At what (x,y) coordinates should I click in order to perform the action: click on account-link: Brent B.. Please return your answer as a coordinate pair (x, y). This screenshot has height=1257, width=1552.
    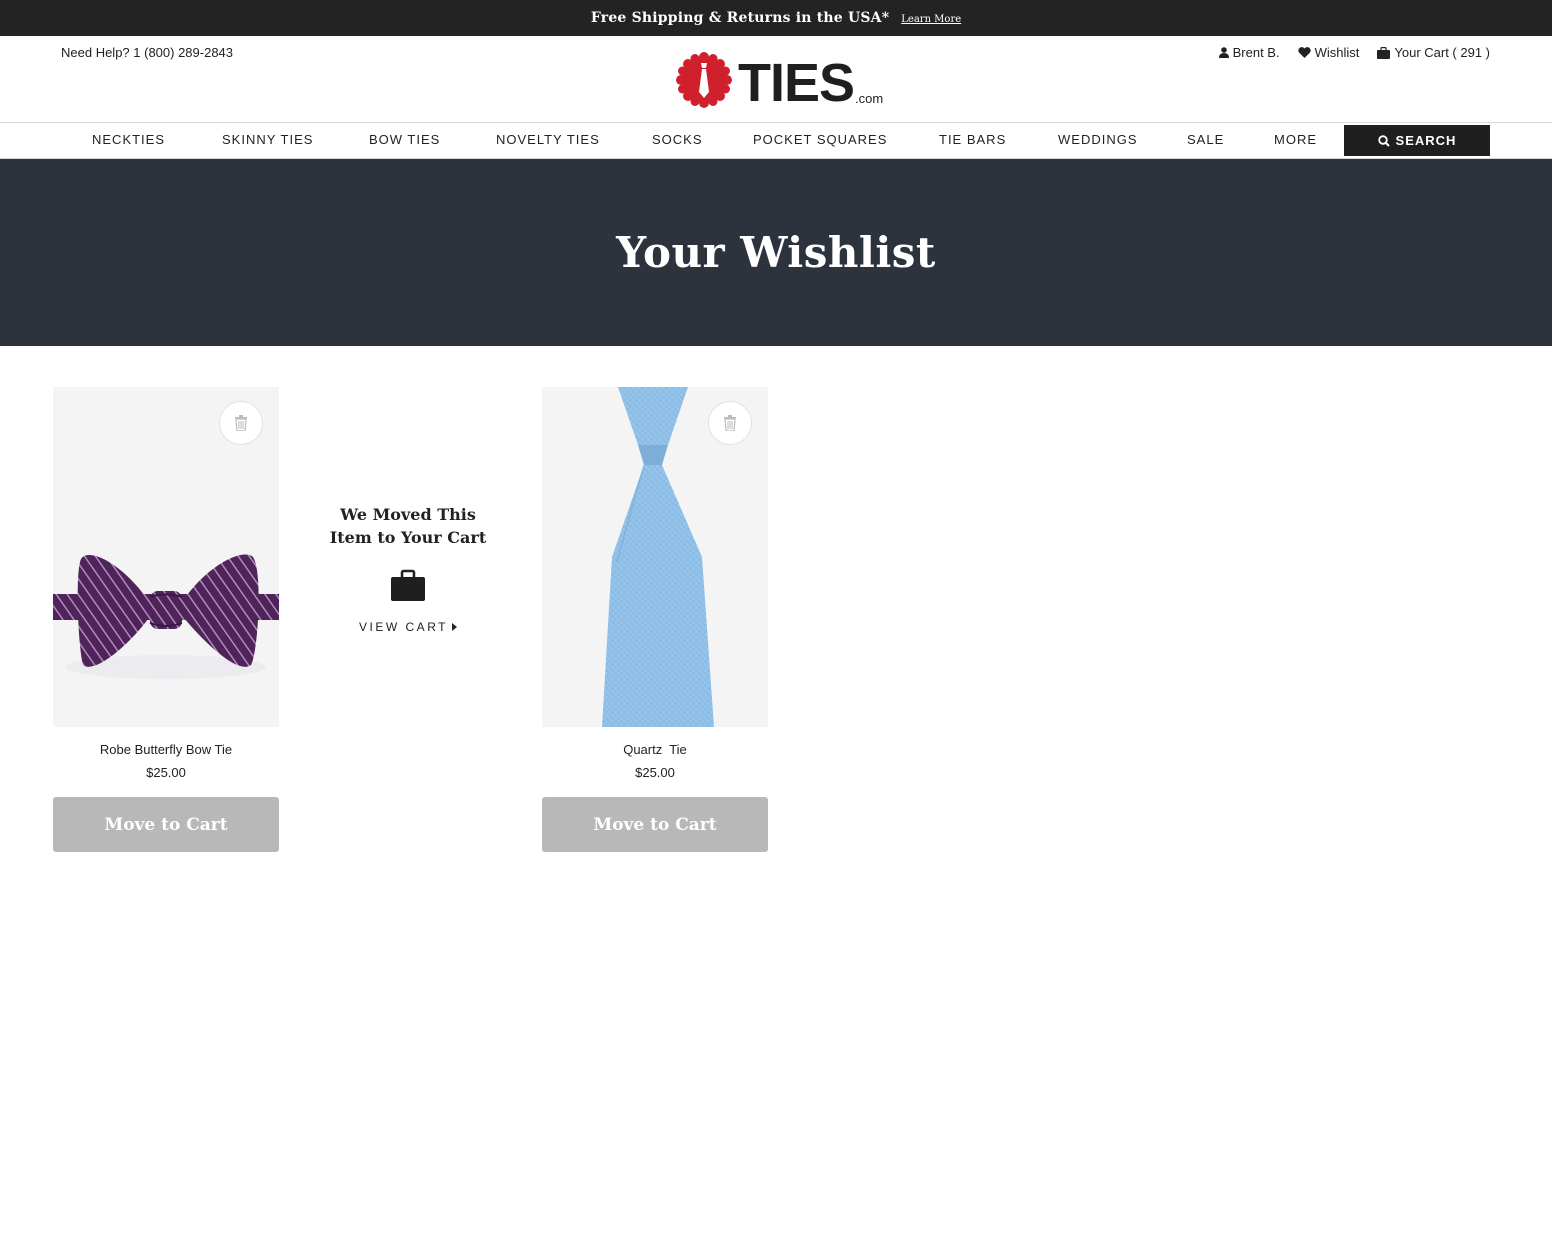
    Looking at the image, I should click on (1249, 52).